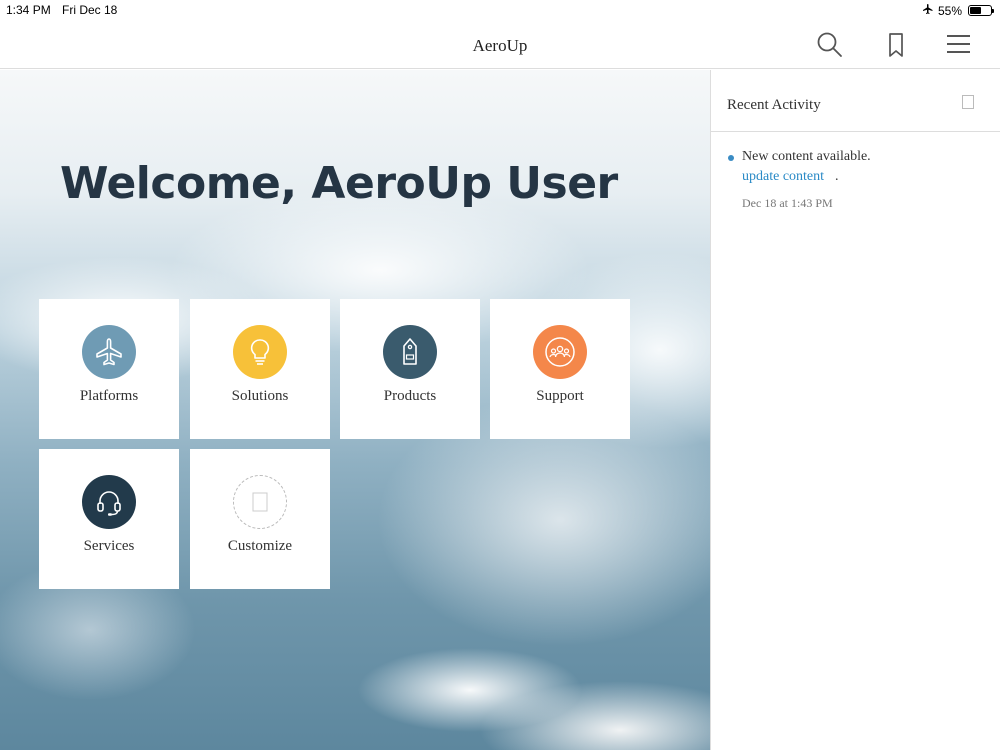  I want to click on search-icon, so click(829, 44).